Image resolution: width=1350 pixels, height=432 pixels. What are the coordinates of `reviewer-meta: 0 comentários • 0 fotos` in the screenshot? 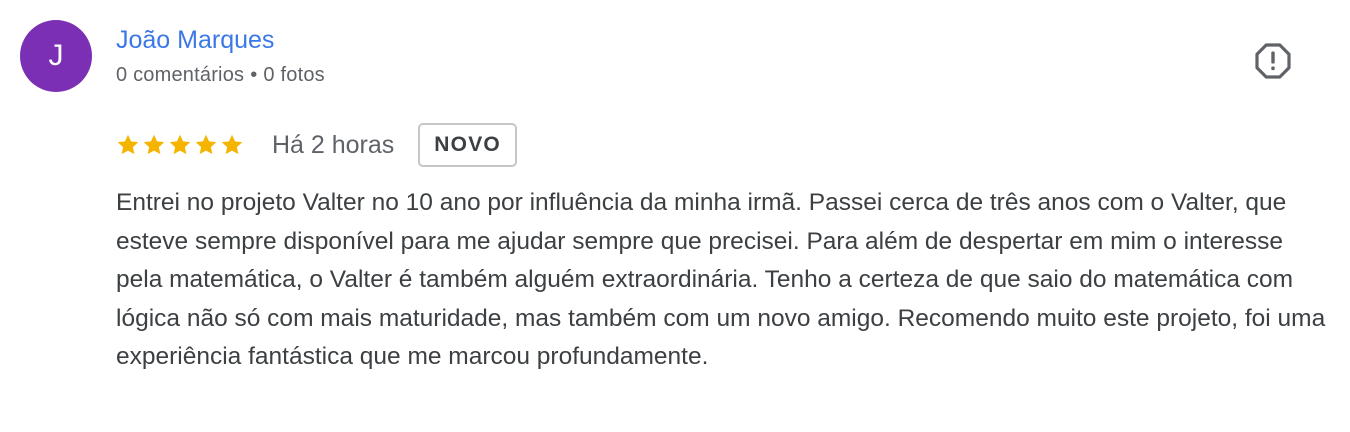 It's located at (220, 75).